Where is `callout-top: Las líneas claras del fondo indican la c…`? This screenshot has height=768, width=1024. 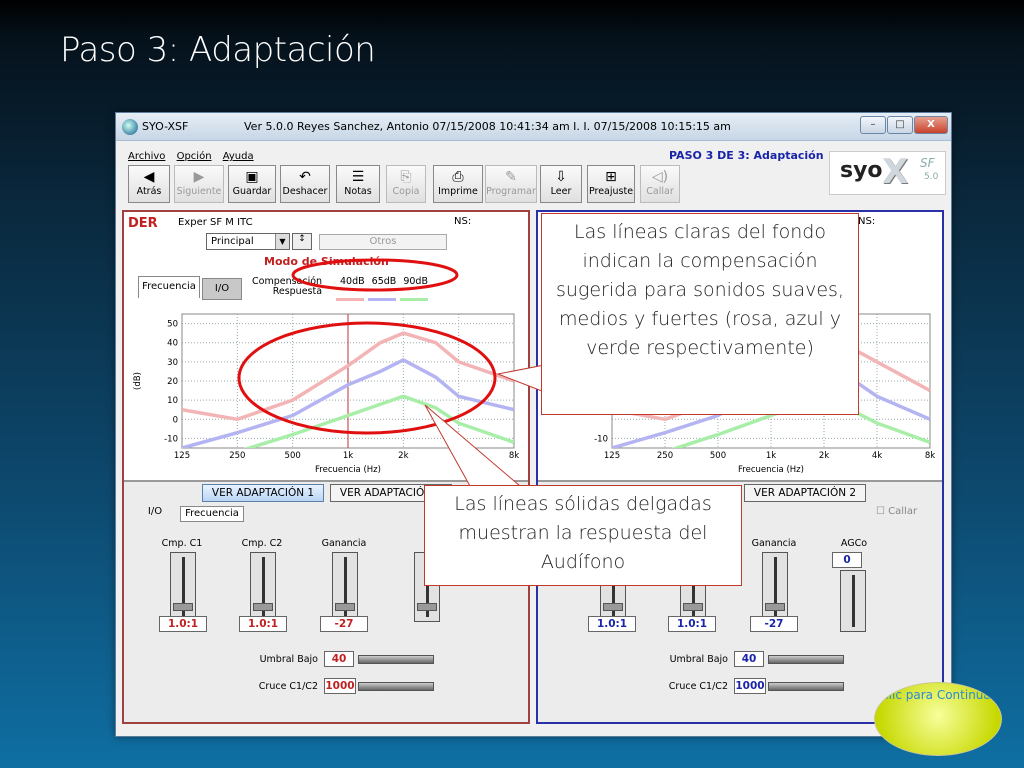
callout-top: Las líneas claras del fondo indican la c… is located at coordinates (700, 314).